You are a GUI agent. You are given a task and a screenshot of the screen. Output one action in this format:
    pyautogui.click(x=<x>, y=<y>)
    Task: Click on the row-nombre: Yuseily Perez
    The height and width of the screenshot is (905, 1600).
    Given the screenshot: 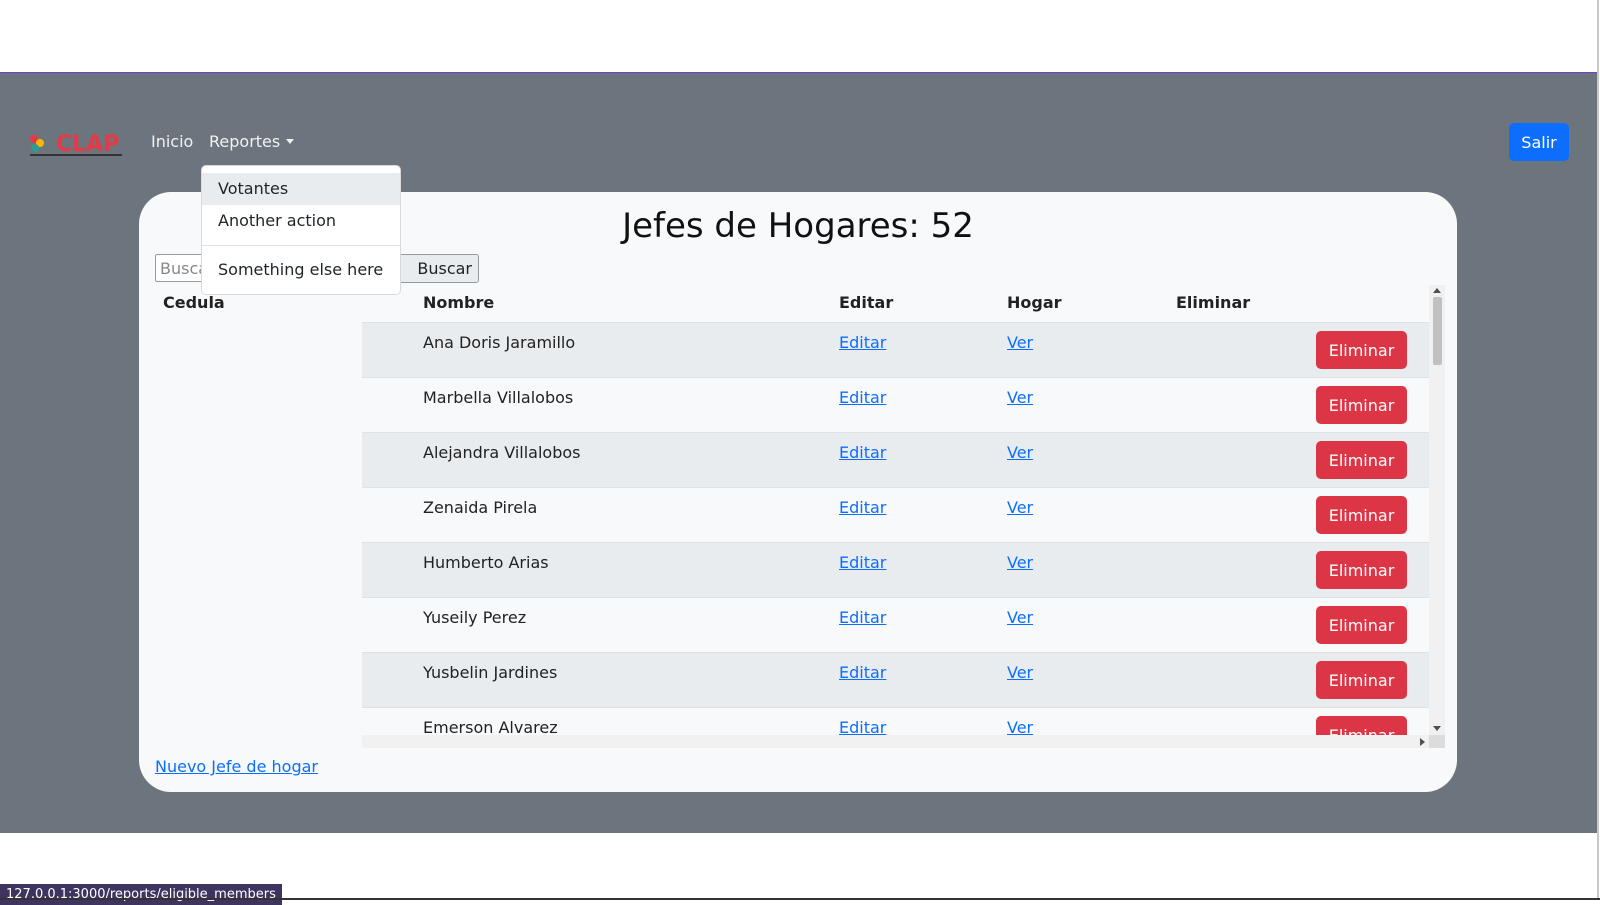 What is the action you would take?
    pyautogui.click(x=475, y=617)
    